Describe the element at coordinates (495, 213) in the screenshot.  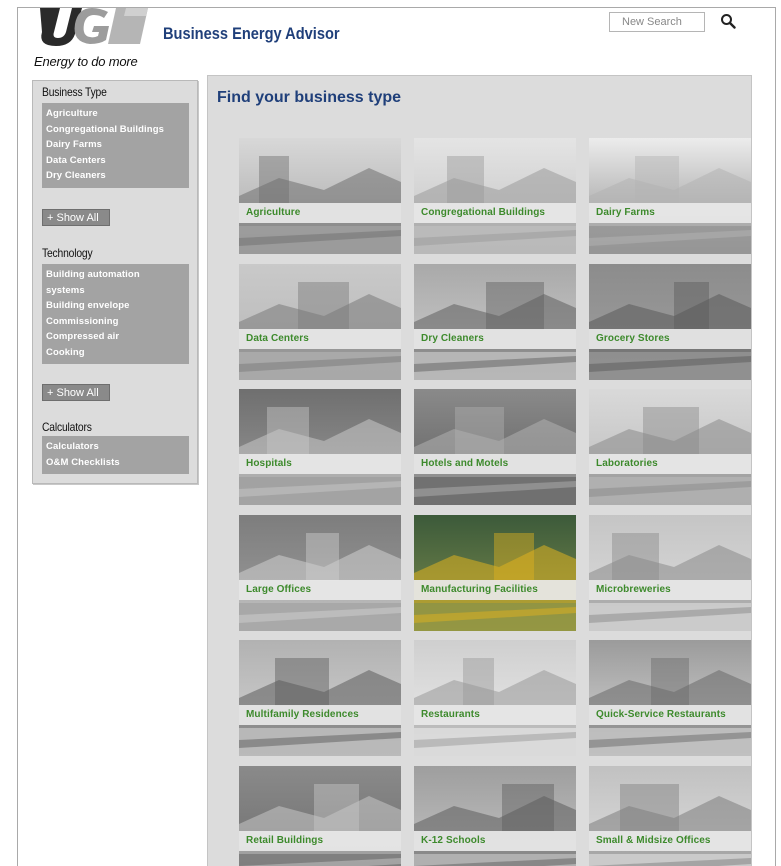
I see `tile-label: Congregational Buildings` at that location.